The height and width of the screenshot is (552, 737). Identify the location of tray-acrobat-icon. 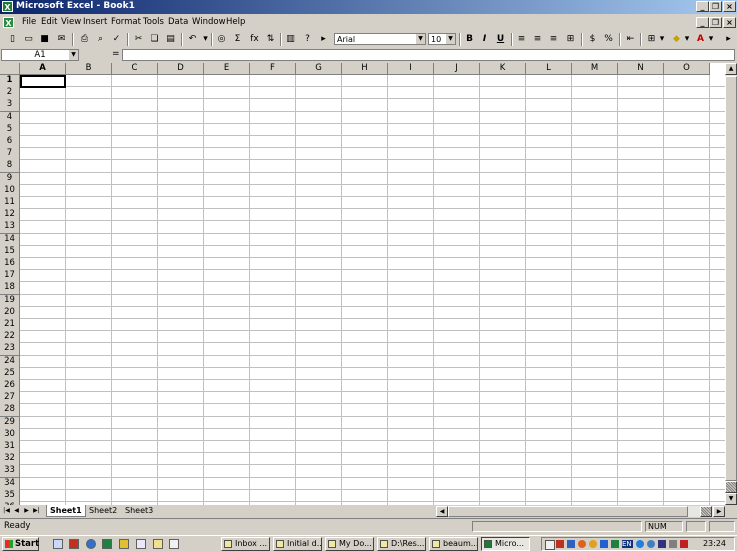
(560, 544).